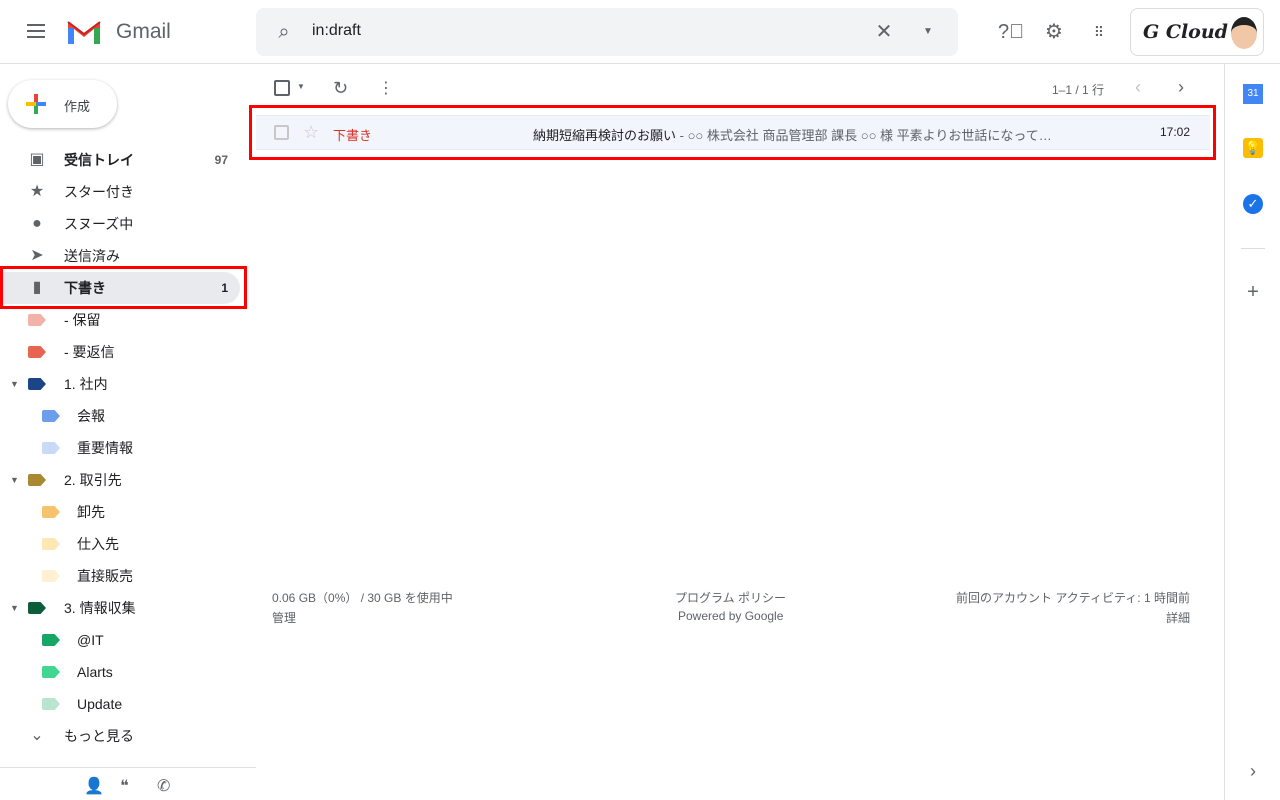 The width and height of the screenshot is (1280, 800). I want to click on add-addon-icon: +, so click(1253, 292).